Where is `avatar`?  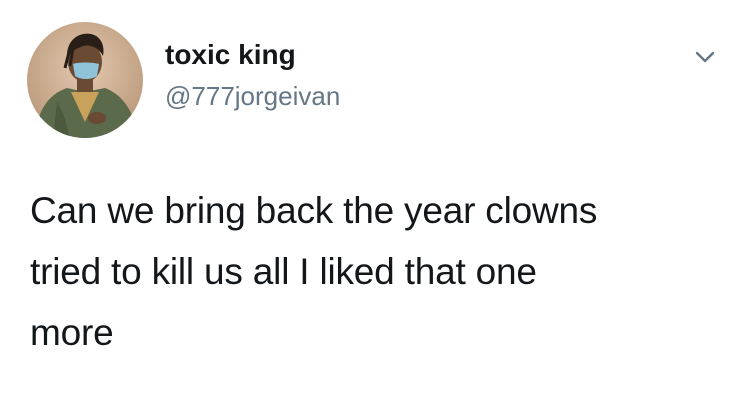
avatar is located at coordinates (85, 80).